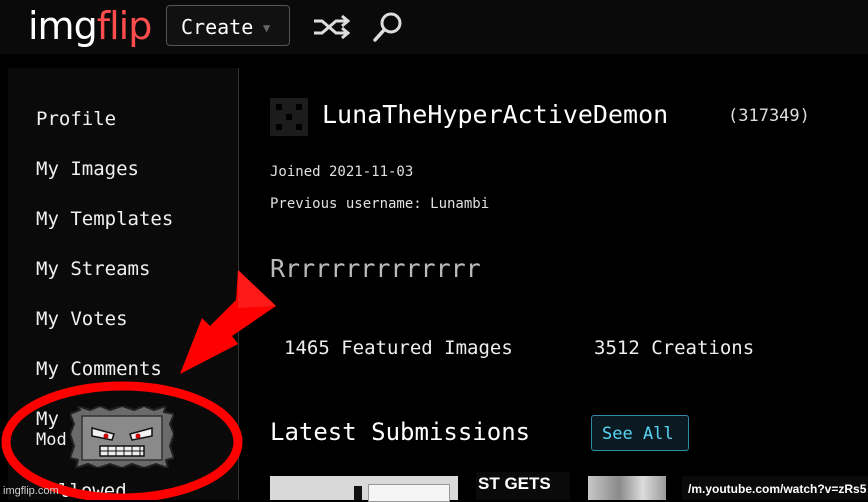 This screenshot has width=868, height=502. What do you see at coordinates (777, 489) in the screenshot?
I see `thumbnail-caption: /m.youtube.com/watch?v=zRs5` at bounding box center [777, 489].